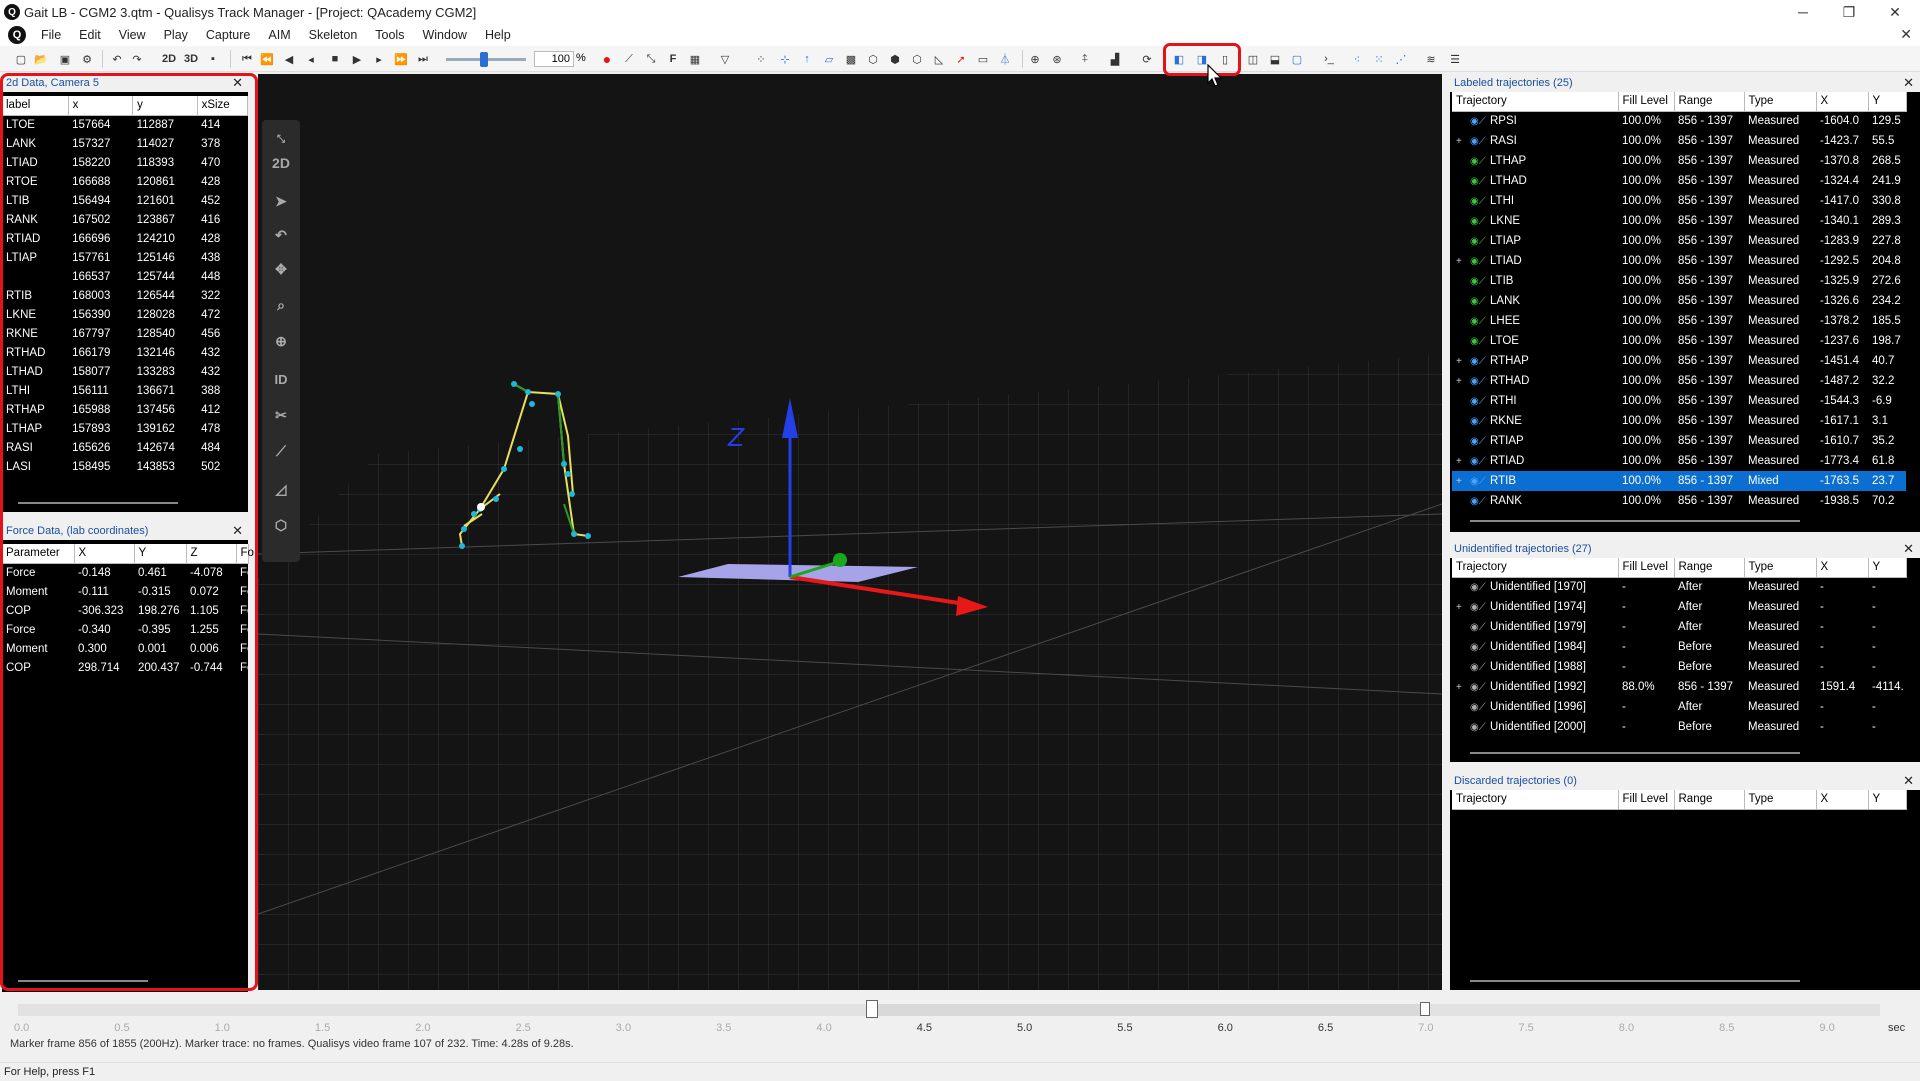 The image size is (1920, 1081). What do you see at coordinates (983, 59) in the screenshot?
I see `video-camera-icon: ▭` at bounding box center [983, 59].